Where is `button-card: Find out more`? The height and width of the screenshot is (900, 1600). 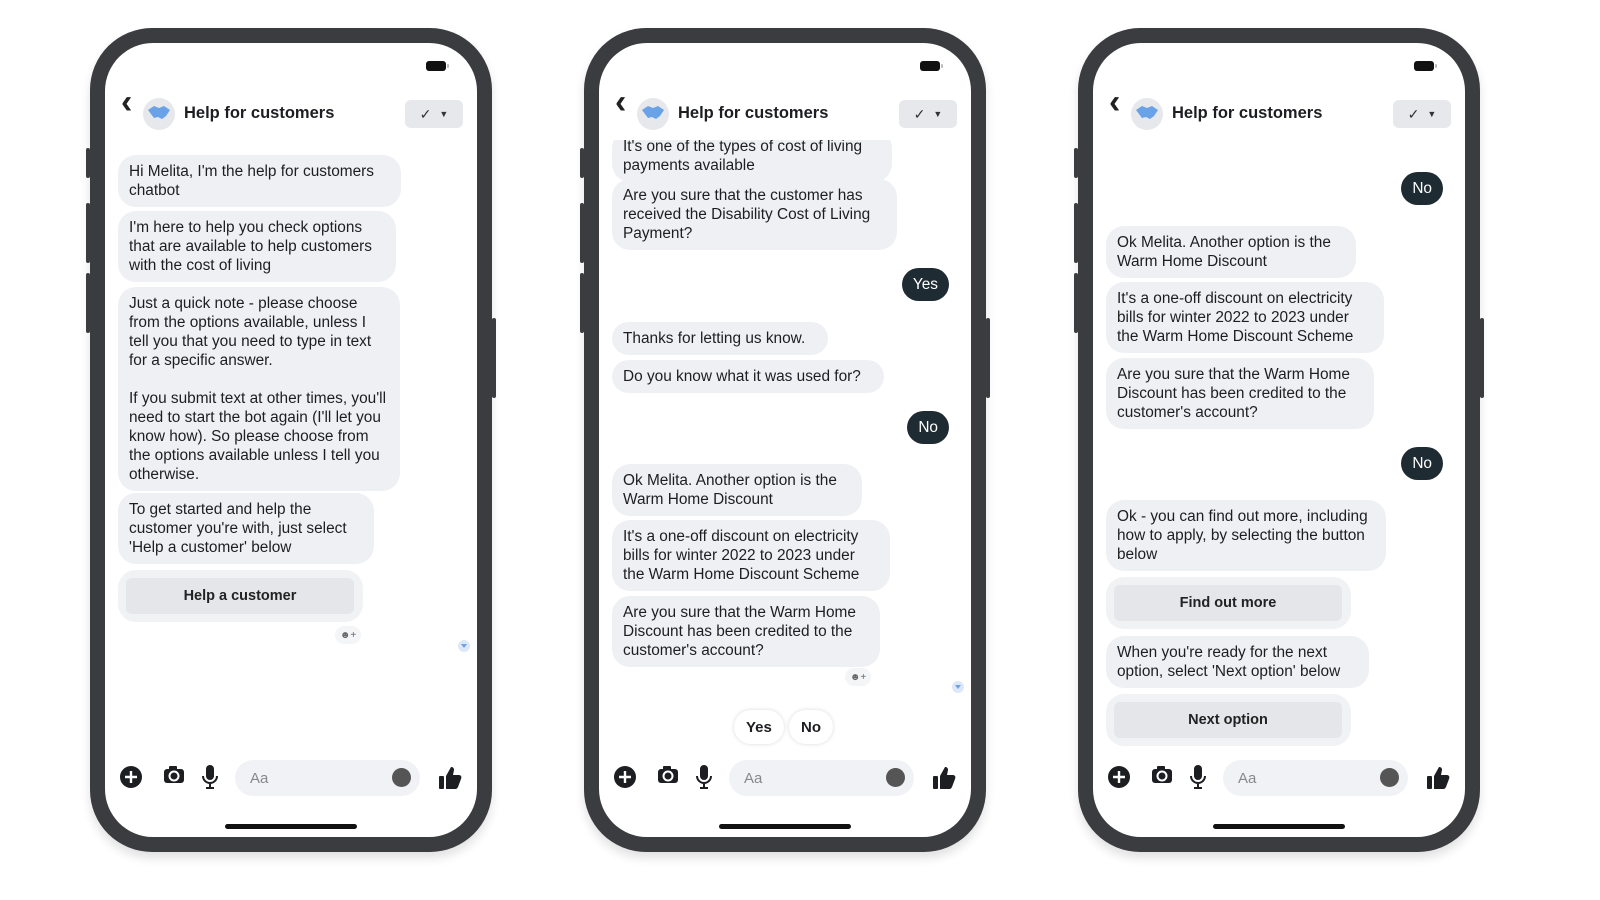
button-card: Find out more is located at coordinates (1228, 603).